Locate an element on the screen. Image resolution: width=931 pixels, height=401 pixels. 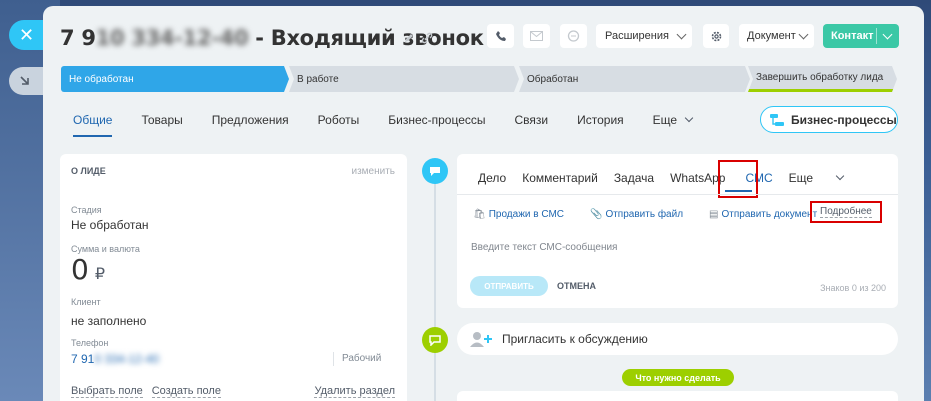
document-icon: ▤ is located at coordinates (714, 214).